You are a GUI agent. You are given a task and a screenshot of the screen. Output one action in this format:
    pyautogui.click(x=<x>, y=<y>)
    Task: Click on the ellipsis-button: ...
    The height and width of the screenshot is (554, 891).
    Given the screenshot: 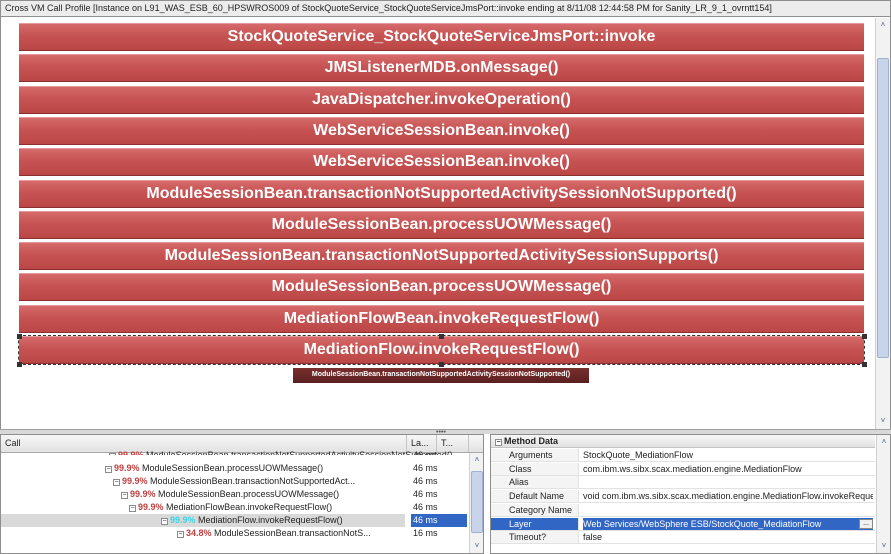 What is the action you would take?
    pyautogui.click(x=866, y=523)
    